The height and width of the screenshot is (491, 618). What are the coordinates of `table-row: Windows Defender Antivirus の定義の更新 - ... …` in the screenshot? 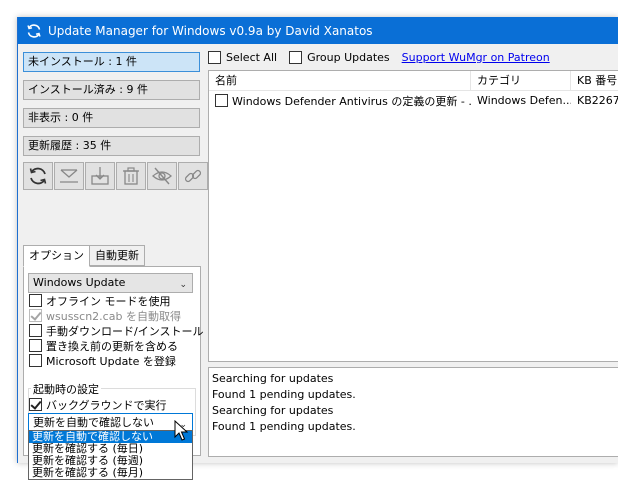 It's located at (413, 100).